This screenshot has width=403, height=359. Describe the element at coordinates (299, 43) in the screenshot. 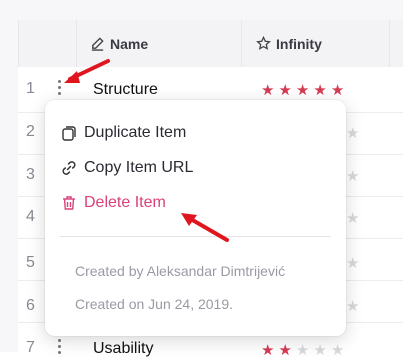

I see `column-header-infinity-label: Infinity` at that location.